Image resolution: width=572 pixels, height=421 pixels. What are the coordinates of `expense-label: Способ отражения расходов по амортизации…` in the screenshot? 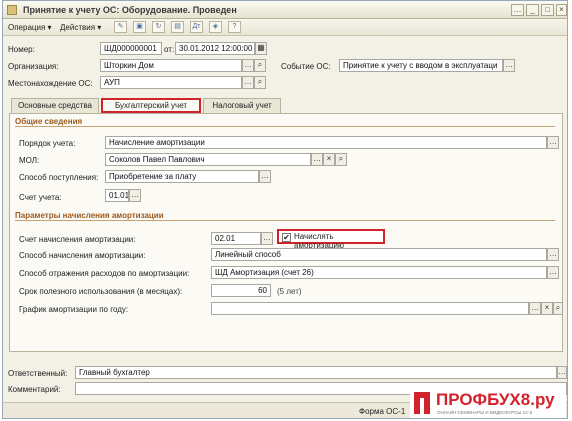 It's located at (104, 273).